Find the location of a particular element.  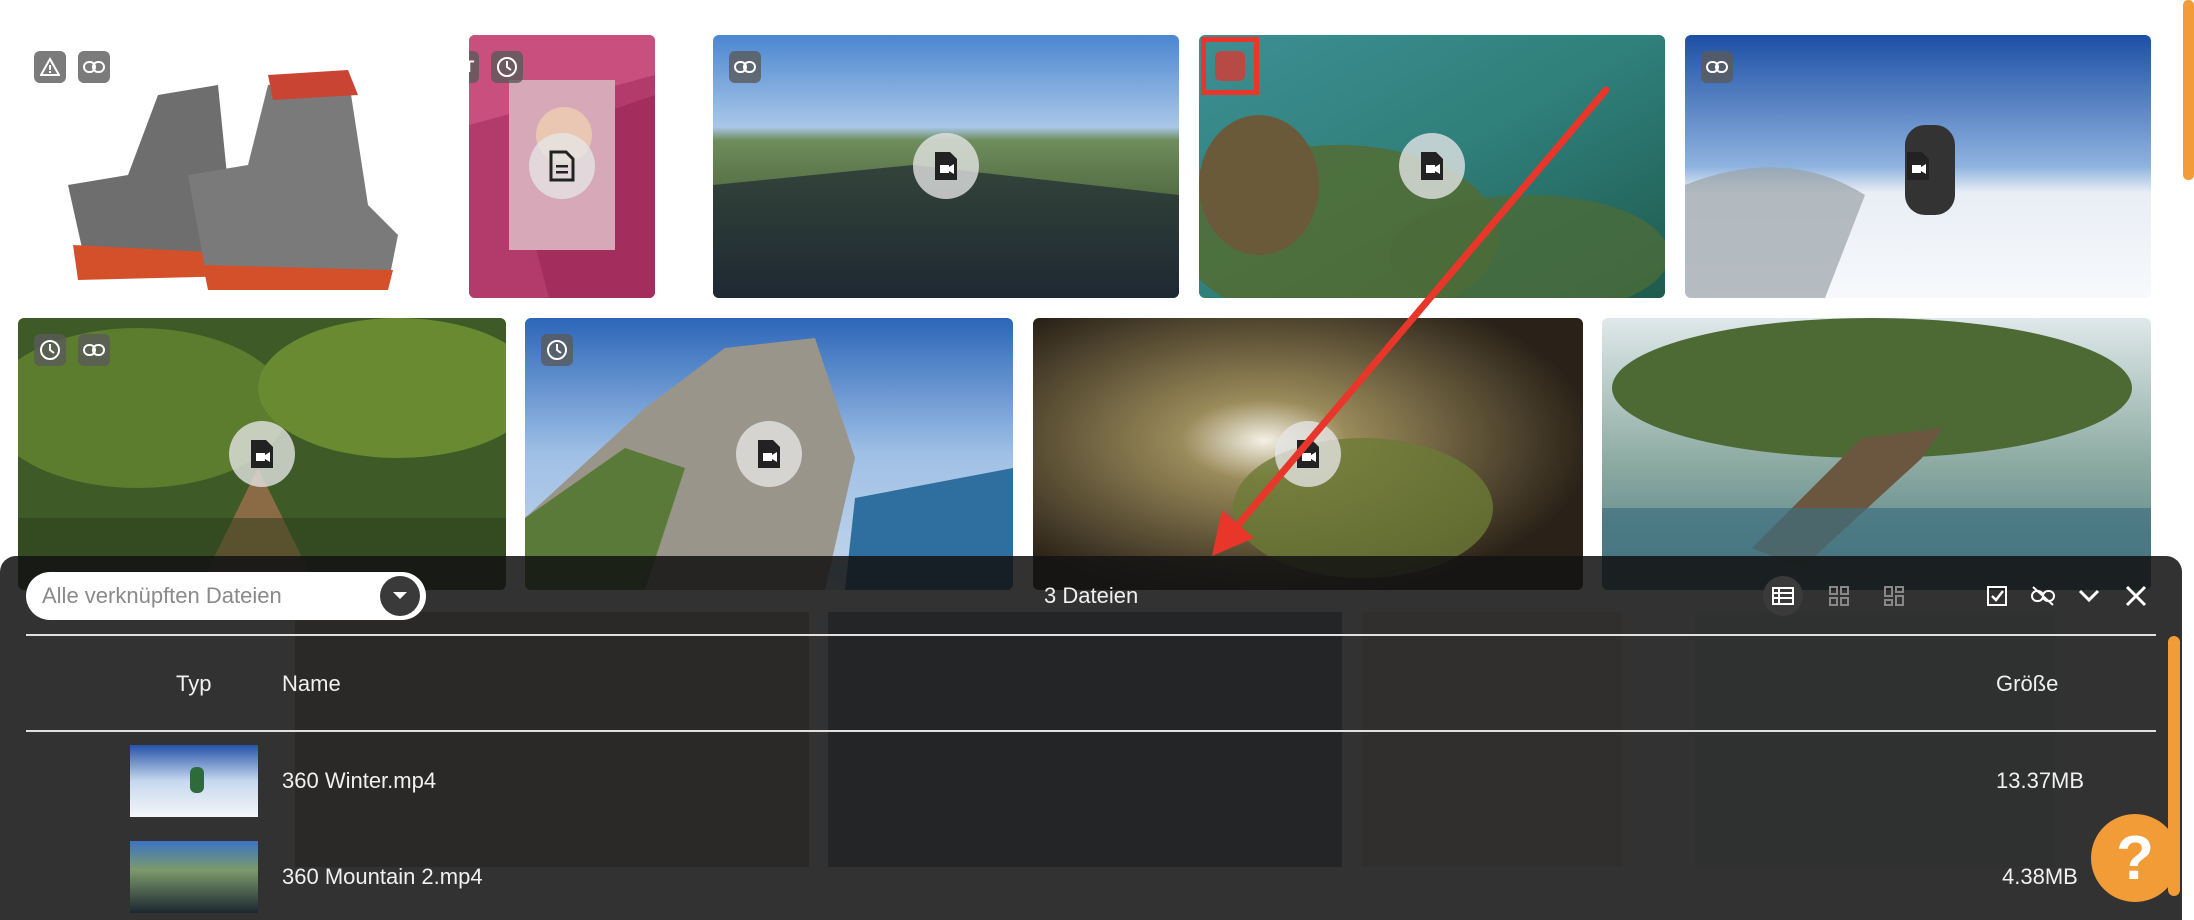

asset-tile-forest is located at coordinates (262, 454).